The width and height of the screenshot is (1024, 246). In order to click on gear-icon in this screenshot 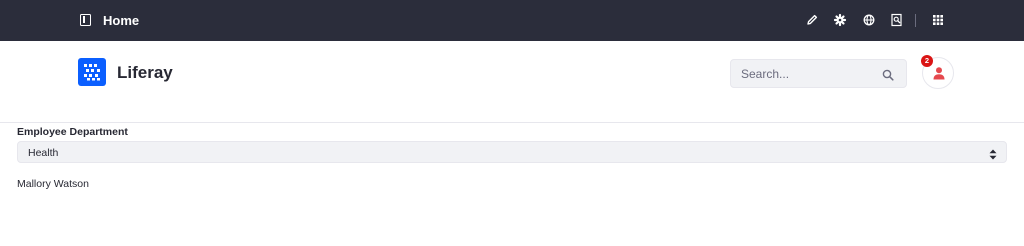, I will do `click(840, 20)`.